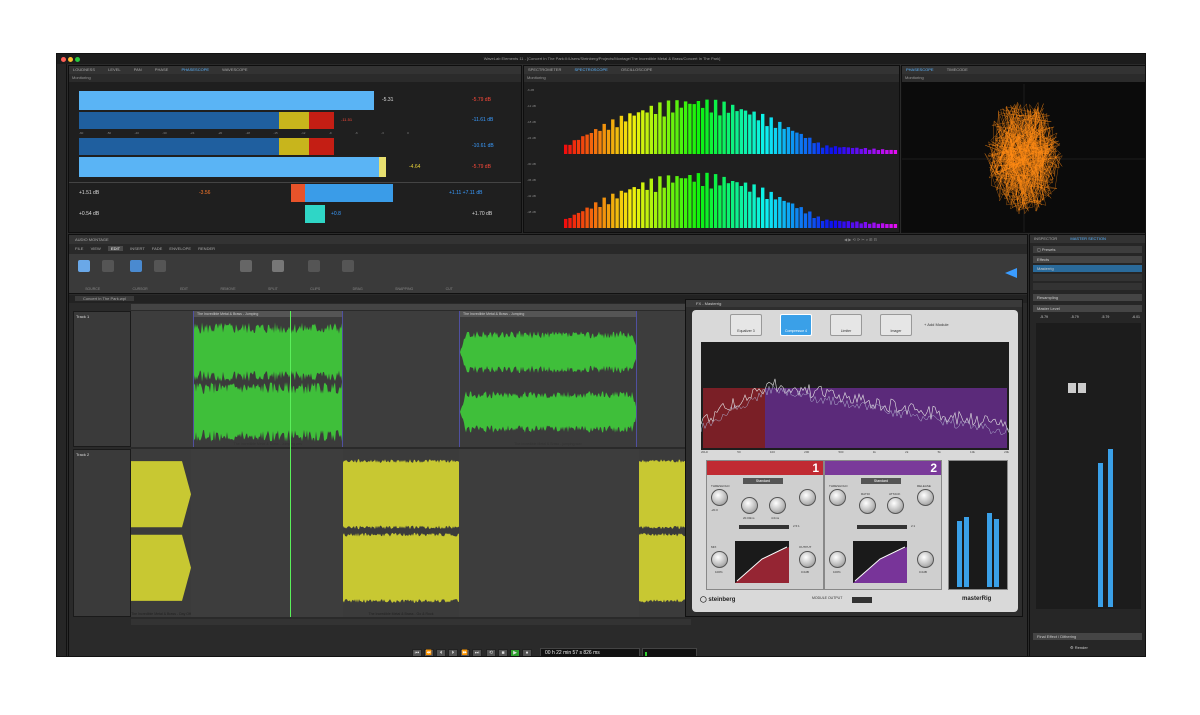  Describe the element at coordinates (84, 267) in the screenshot. I see `ribbon-source-button` at that location.